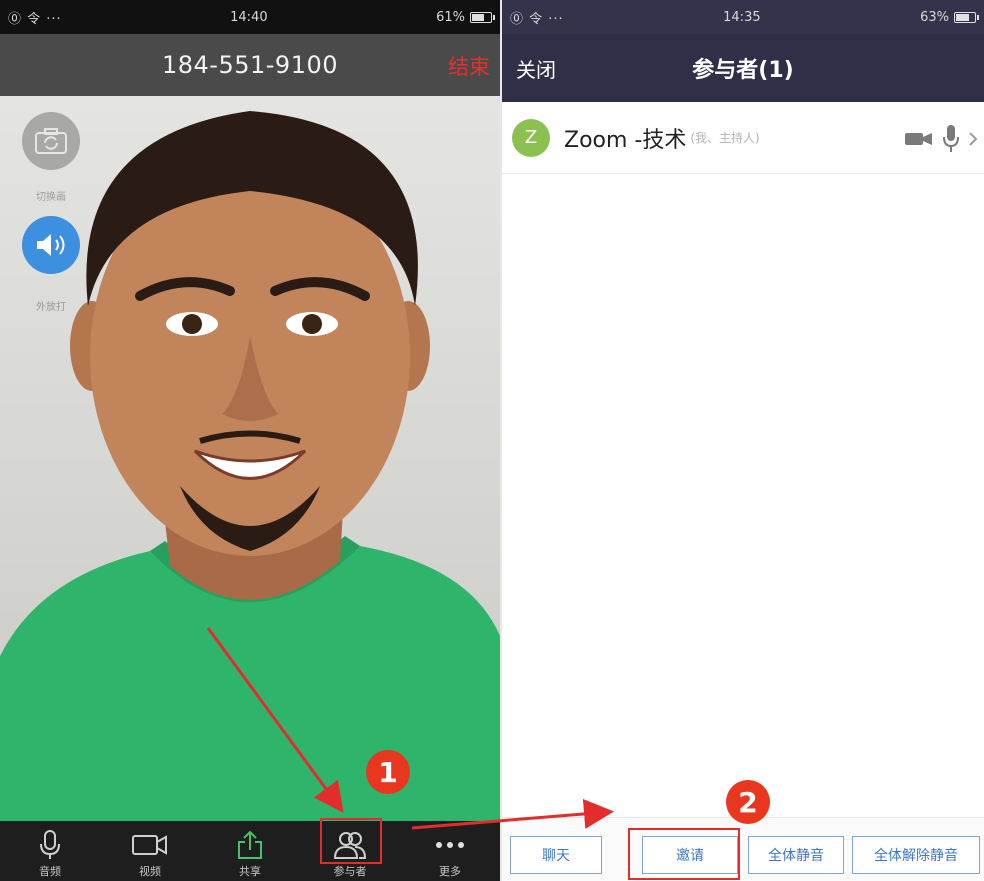  I want to click on participants-highlight-box, so click(351, 841).